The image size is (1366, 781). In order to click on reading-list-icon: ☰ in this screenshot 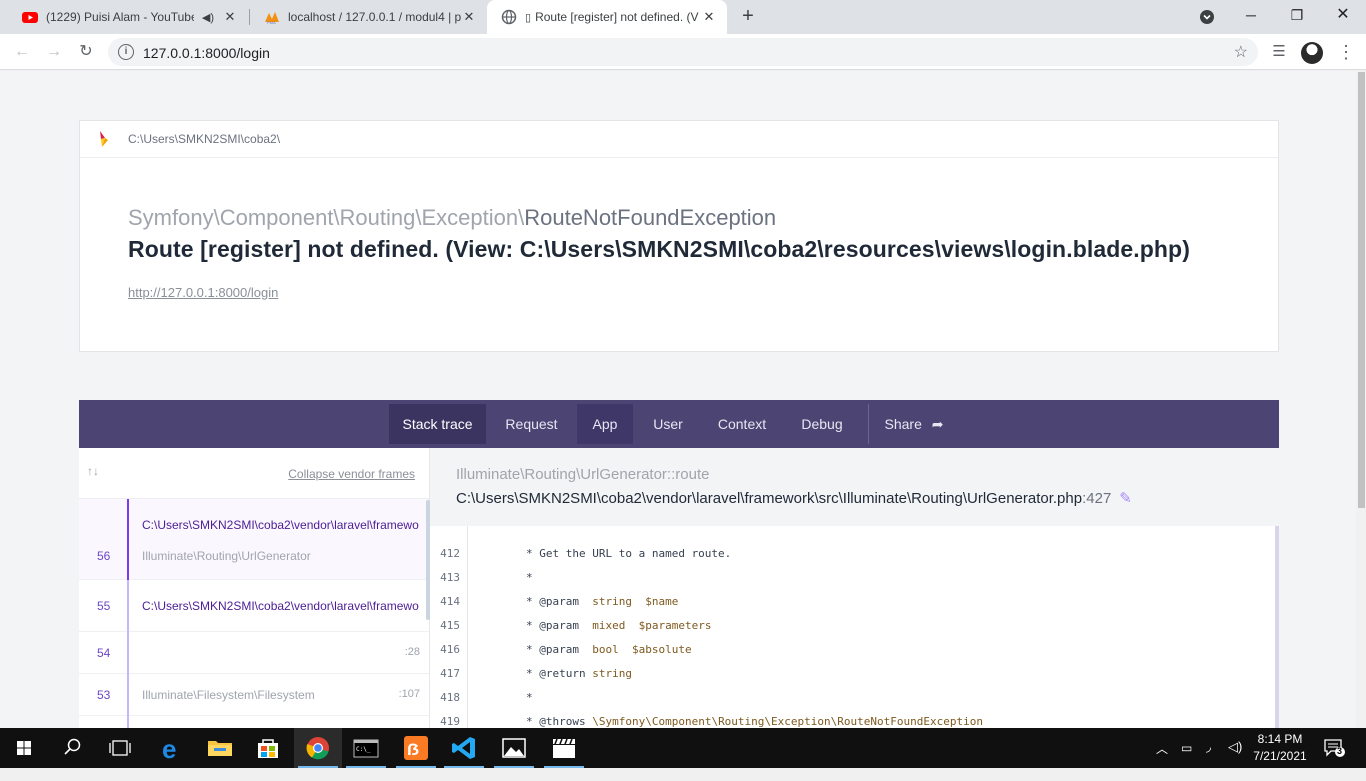, I will do `click(1279, 52)`.